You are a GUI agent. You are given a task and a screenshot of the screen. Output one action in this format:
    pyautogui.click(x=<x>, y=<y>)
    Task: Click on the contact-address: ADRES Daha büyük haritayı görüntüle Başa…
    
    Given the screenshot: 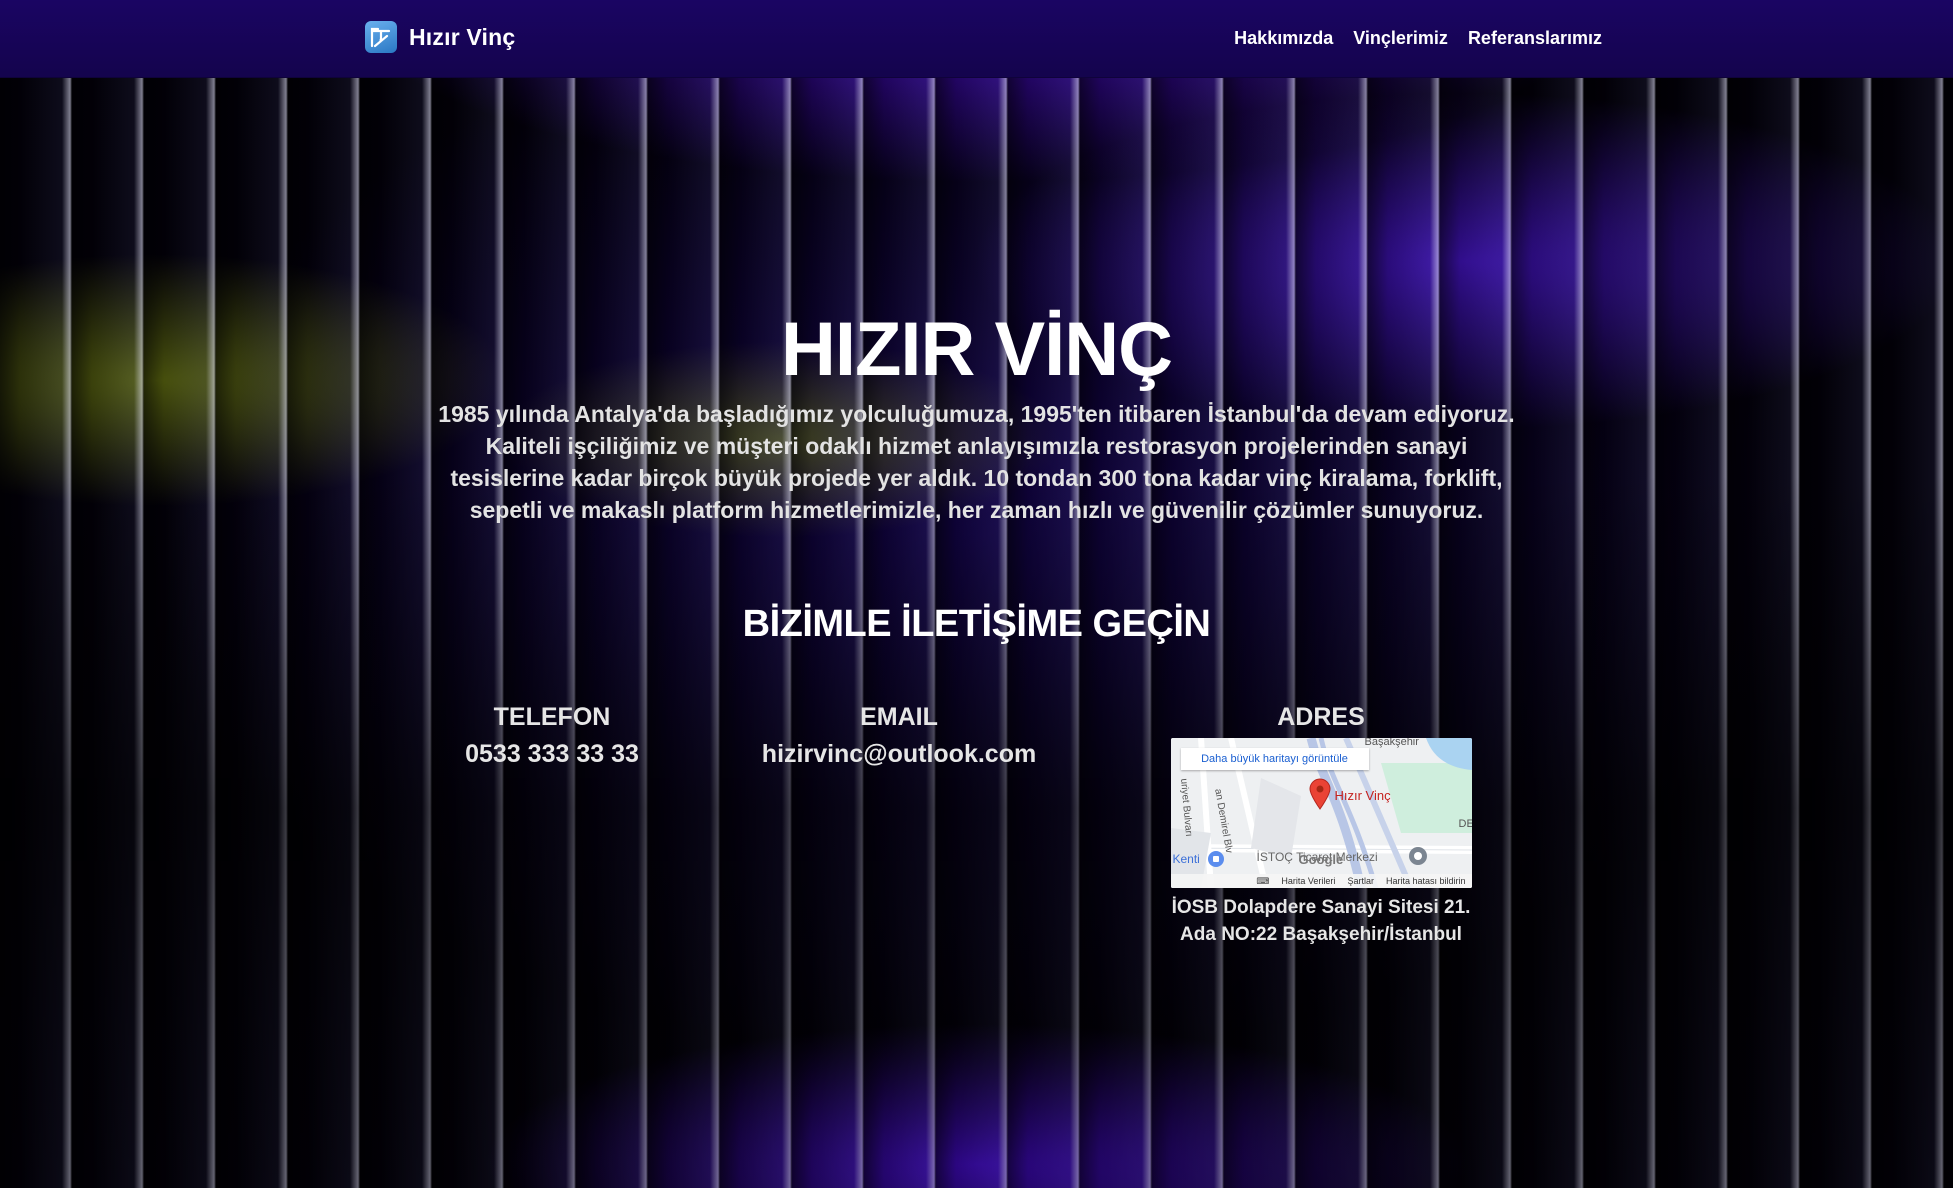 What is the action you would take?
    pyautogui.click(x=1321, y=825)
    